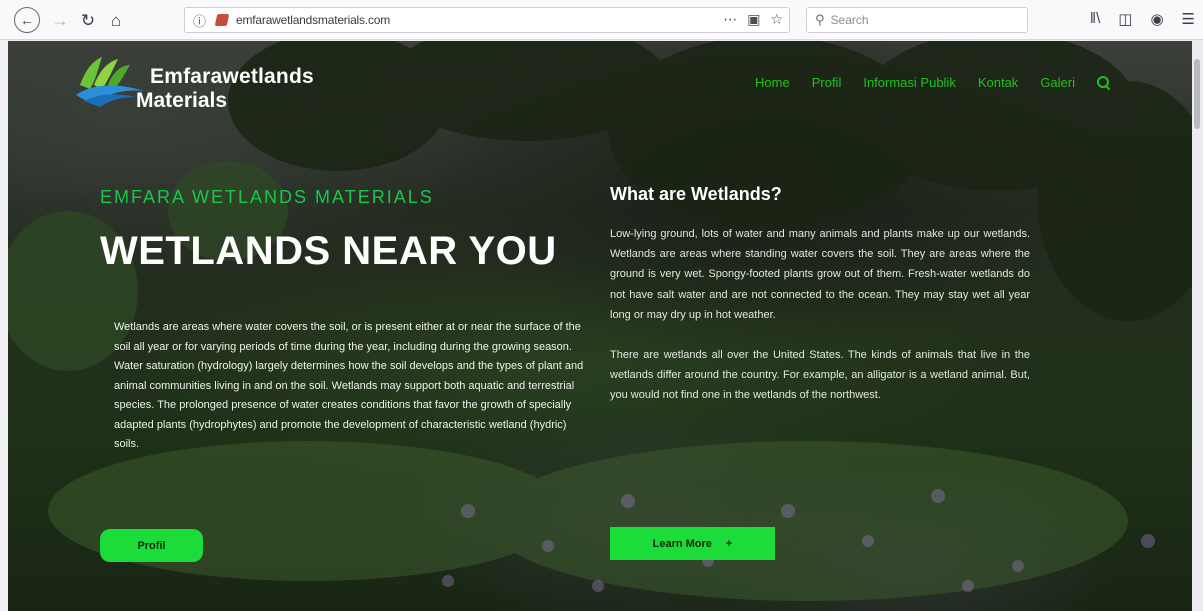  I want to click on site-logo: Emfarawetlands Materials, so click(214, 83).